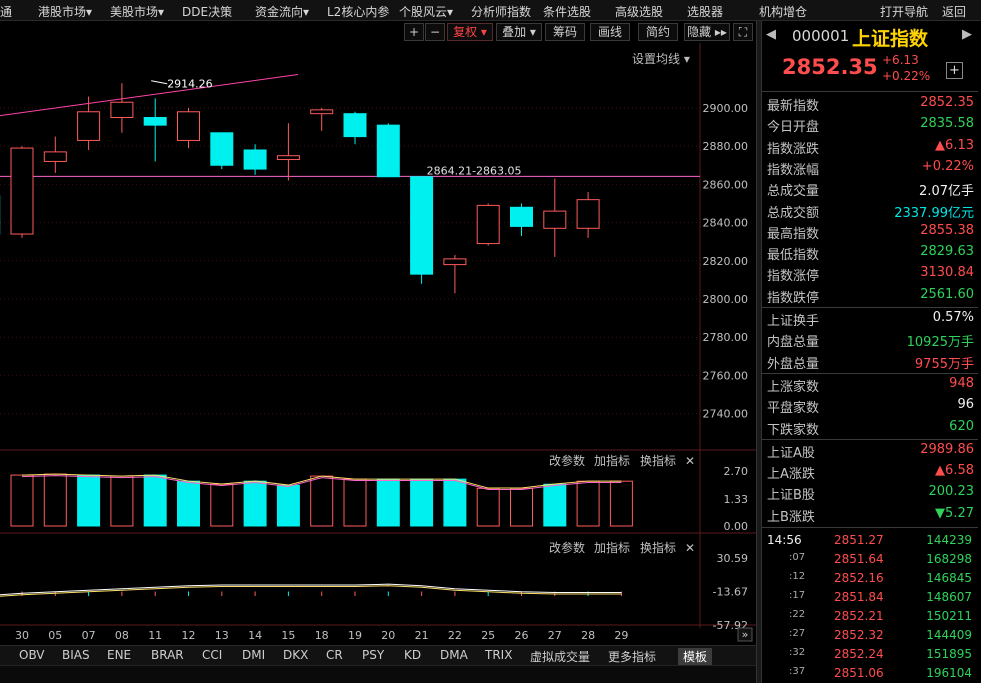 The height and width of the screenshot is (683, 981). What do you see at coordinates (639, 11) in the screenshot?
I see `menu-item: 高级选股` at bounding box center [639, 11].